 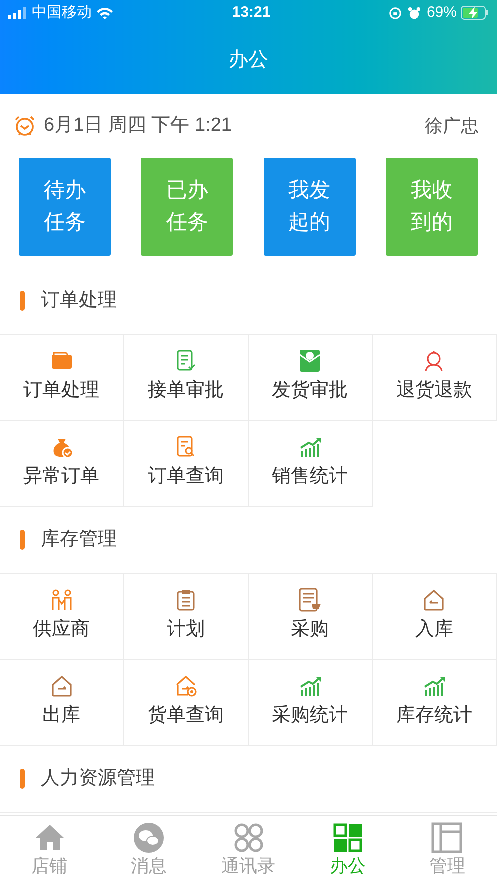 What do you see at coordinates (348, 838) in the screenshot?
I see `grid-icon` at bounding box center [348, 838].